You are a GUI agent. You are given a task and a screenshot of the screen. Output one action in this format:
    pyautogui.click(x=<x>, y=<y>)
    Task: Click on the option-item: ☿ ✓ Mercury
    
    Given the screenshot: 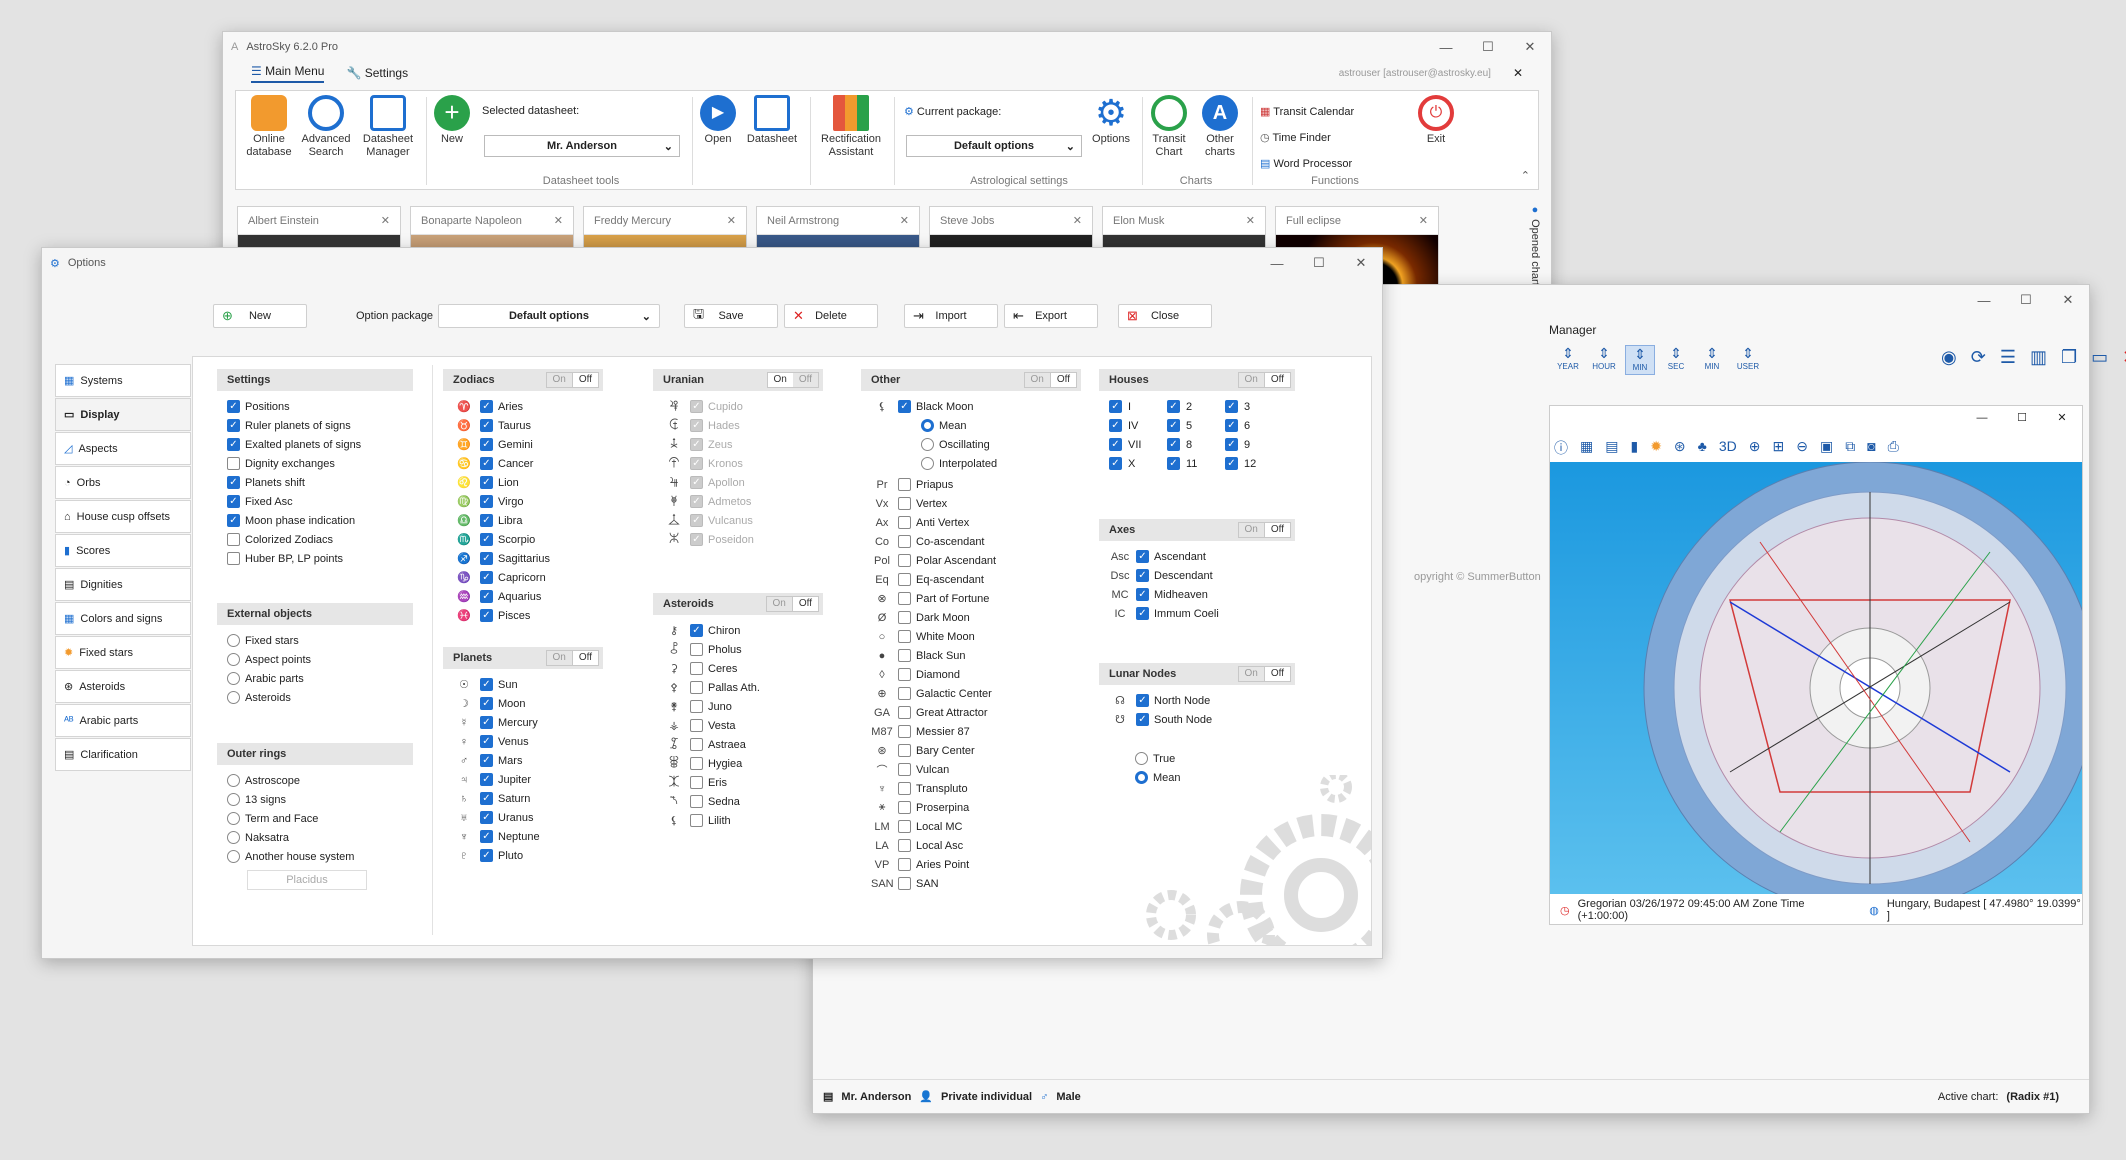 What is the action you would take?
    pyautogui.click(x=523, y=722)
    